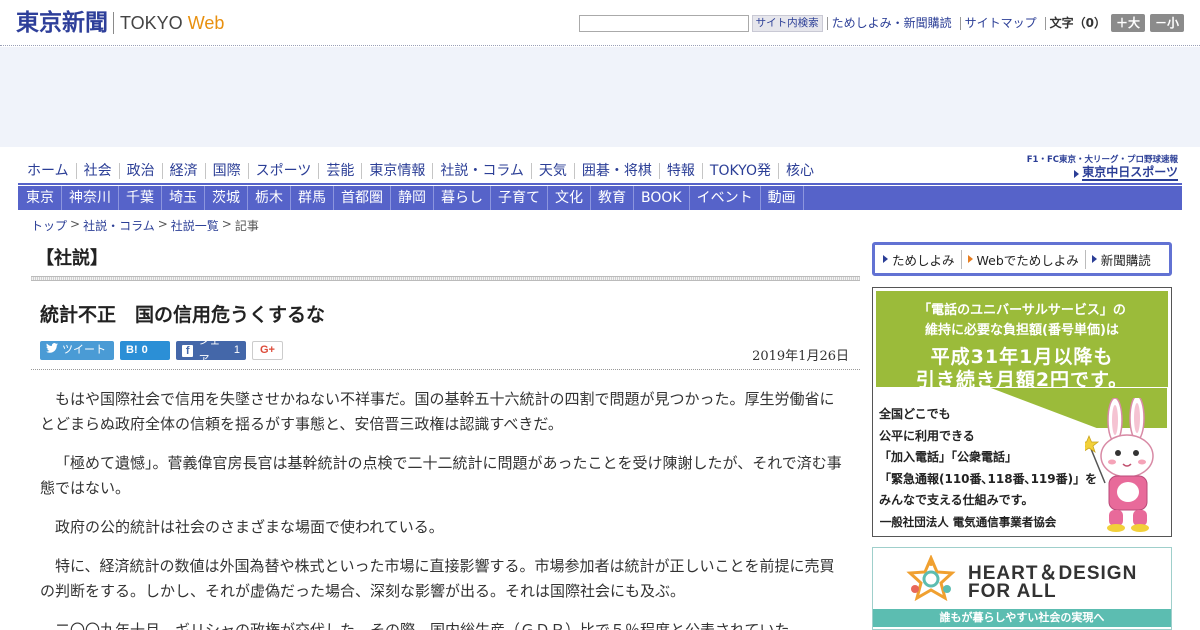 This screenshot has height=630, width=1200. What do you see at coordinates (47, 171) in the screenshot?
I see `gnav-home: ホーム` at bounding box center [47, 171].